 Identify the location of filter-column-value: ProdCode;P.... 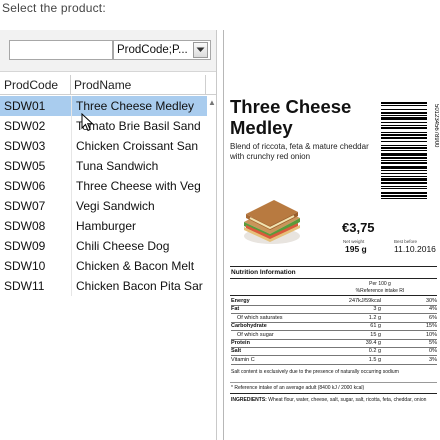
(152, 50).